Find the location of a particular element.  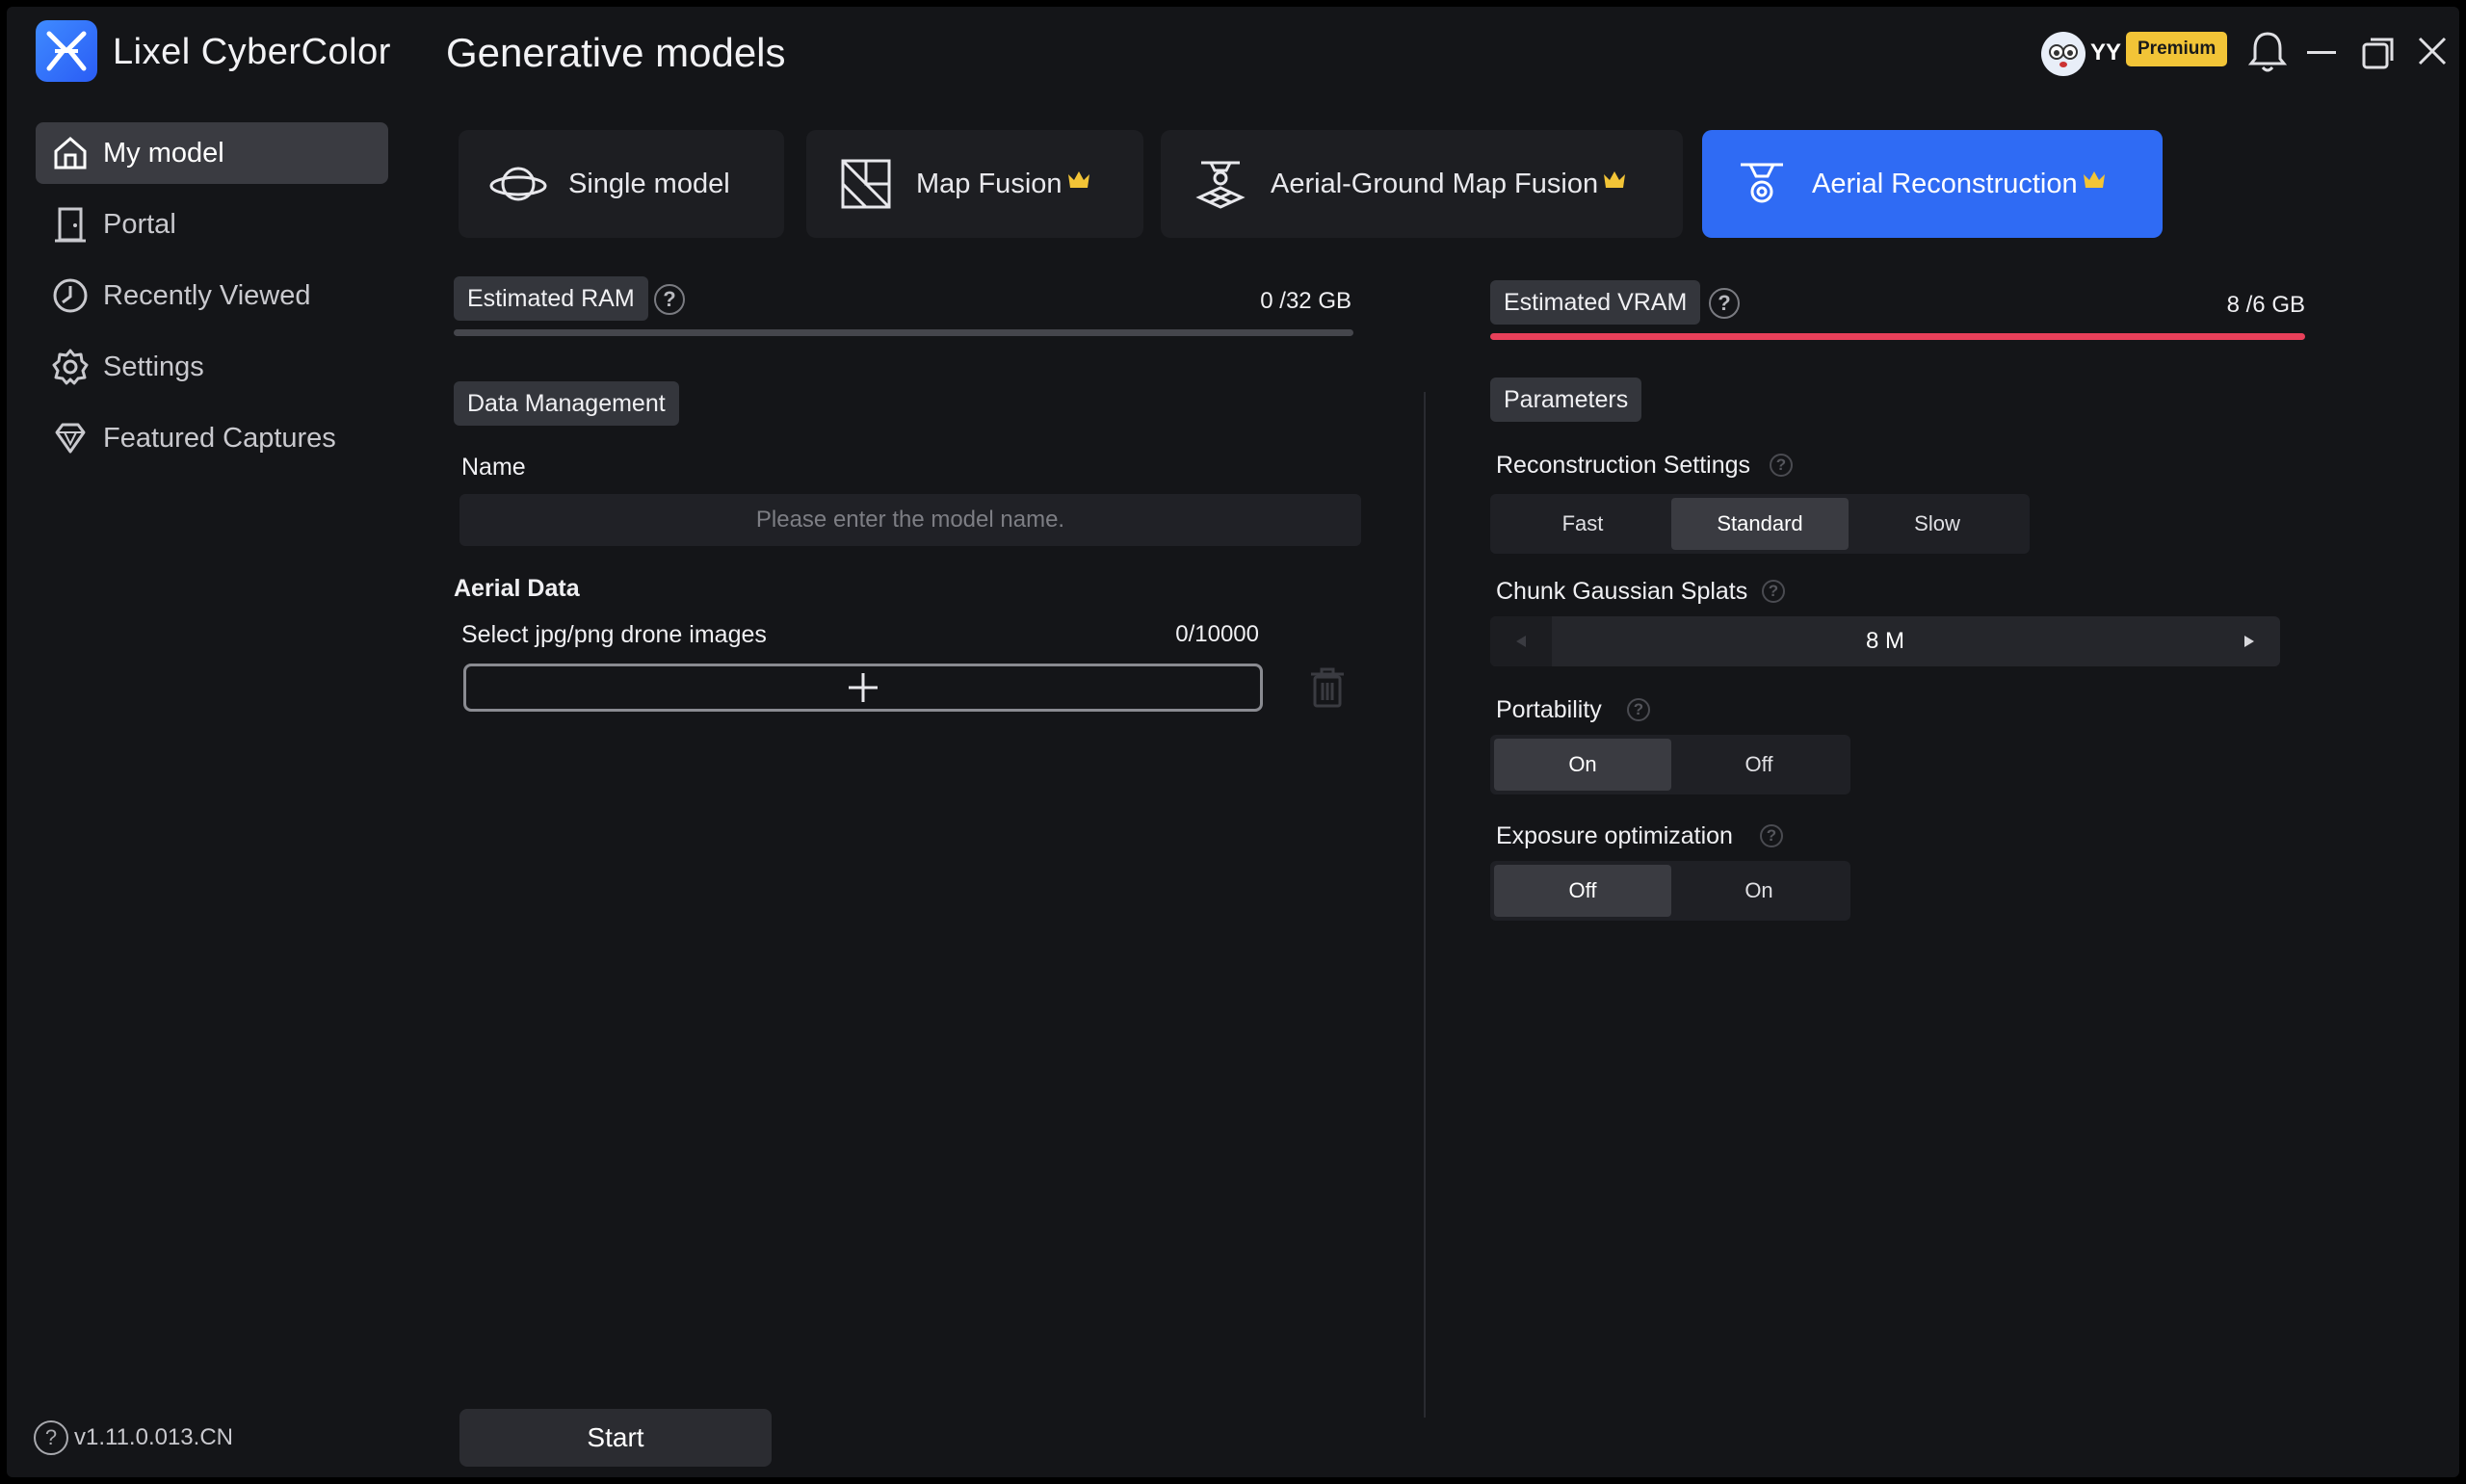

sidebar-item-featured-captures: Featured Captures is located at coordinates (212, 438).